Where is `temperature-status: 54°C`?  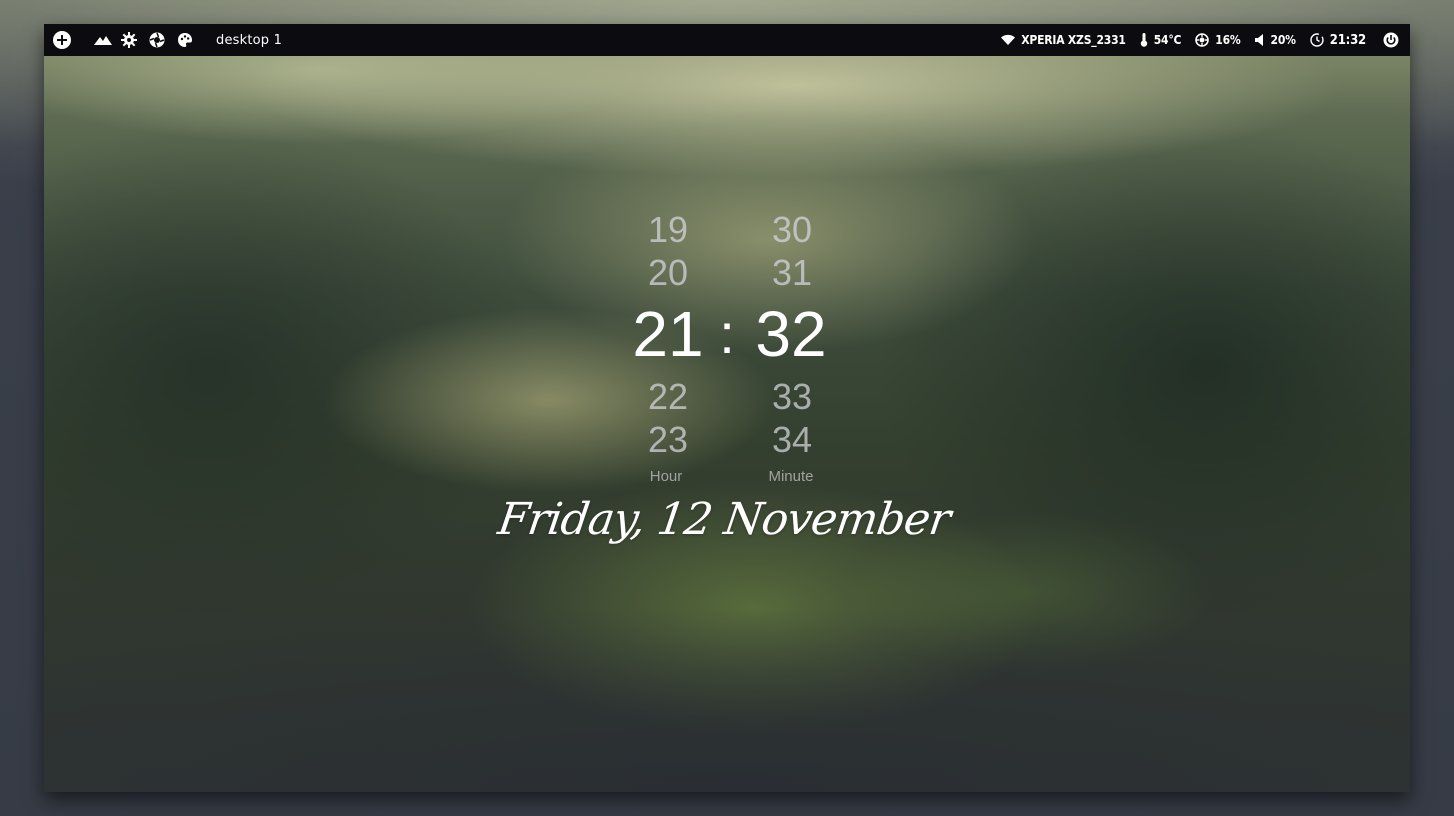
temperature-status: 54°C is located at coordinates (1161, 40).